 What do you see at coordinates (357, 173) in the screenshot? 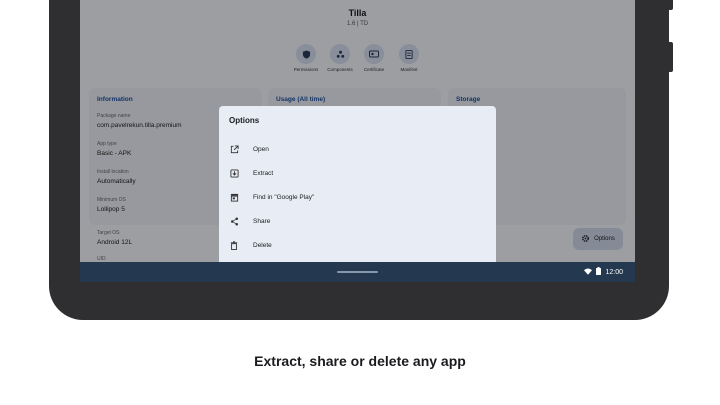
I see `menu-item-extract: Extract` at bounding box center [357, 173].